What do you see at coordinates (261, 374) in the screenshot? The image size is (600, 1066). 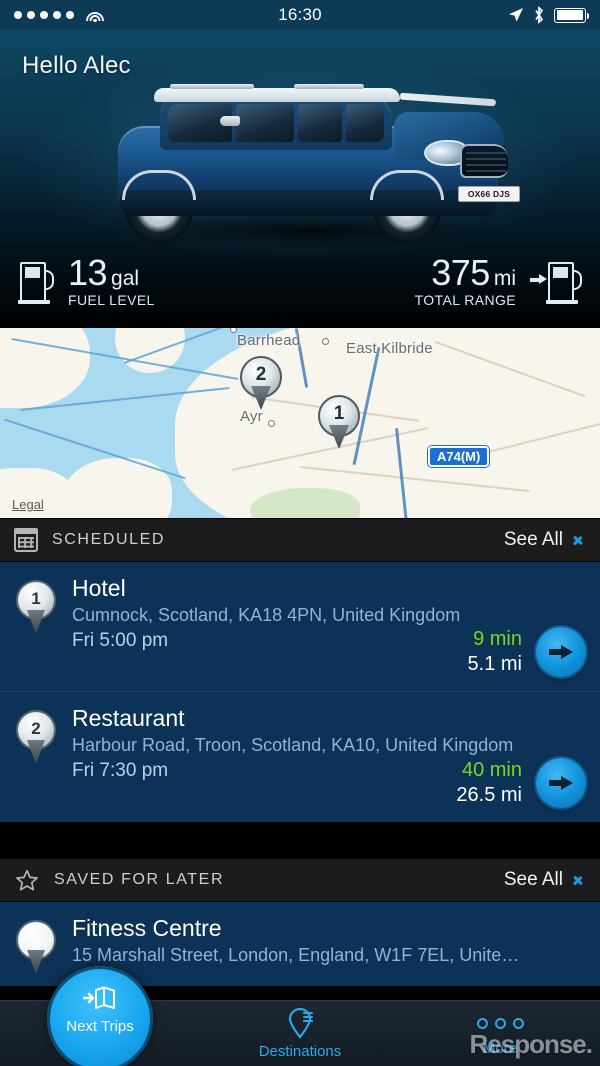 I see `map-pin-number: 2` at bounding box center [261, 374].